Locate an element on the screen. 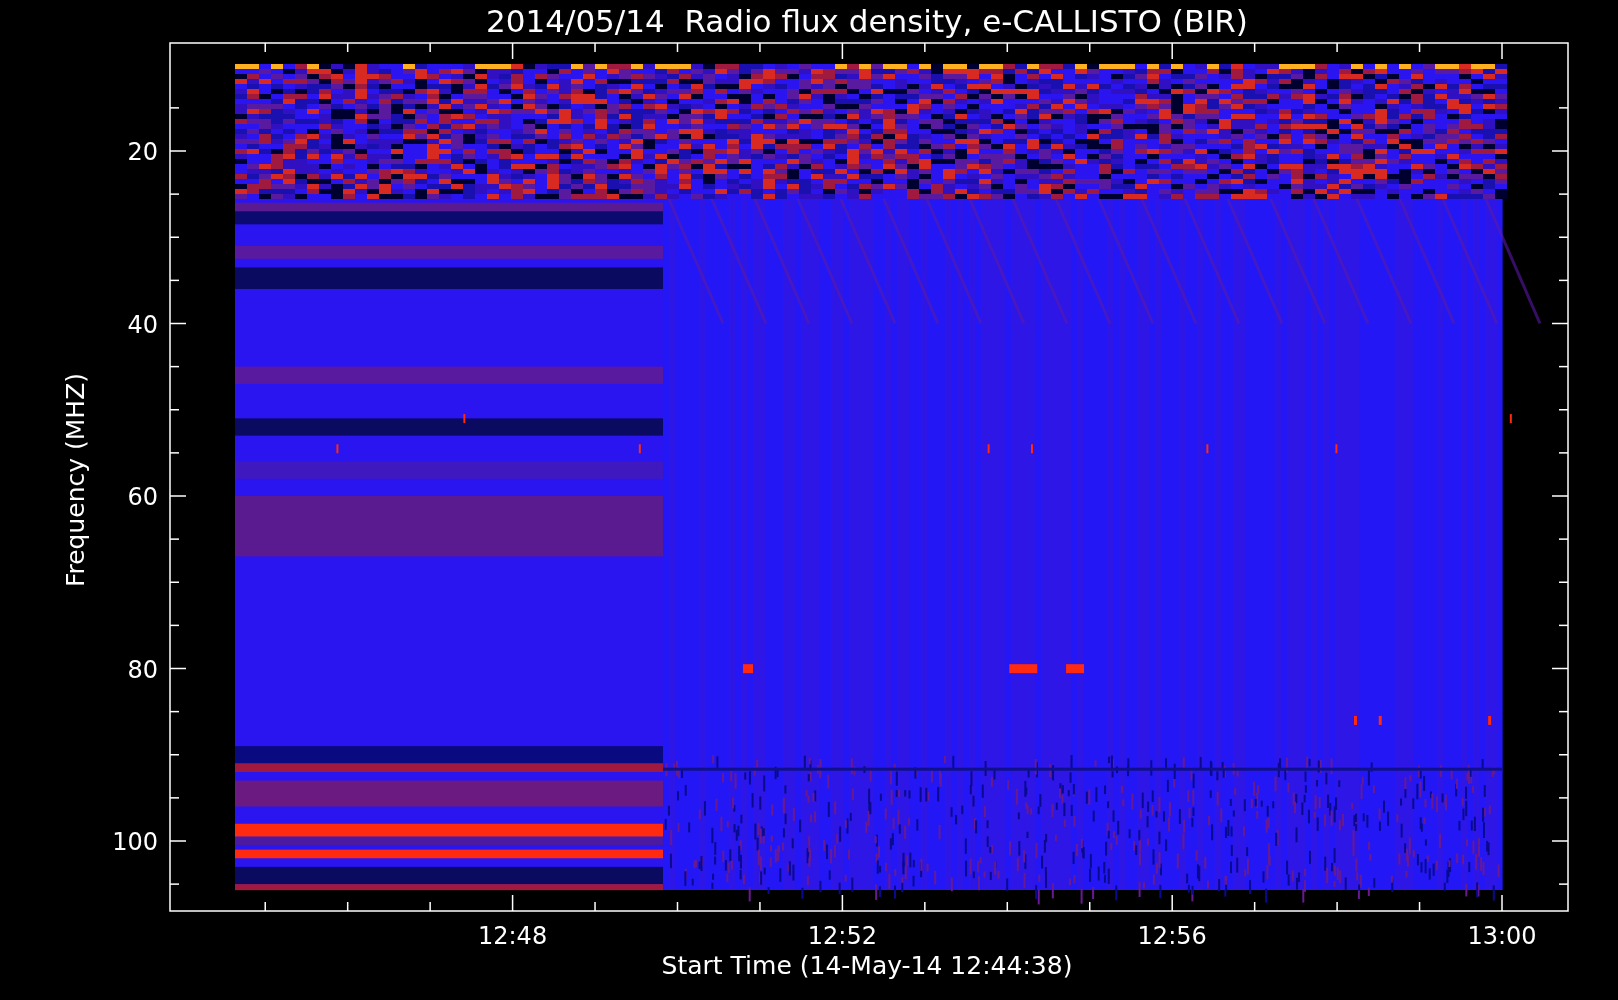 This screenshot has height=1000, width=1618. tick-label: 13:00 is located at coordinates (1502, 936).